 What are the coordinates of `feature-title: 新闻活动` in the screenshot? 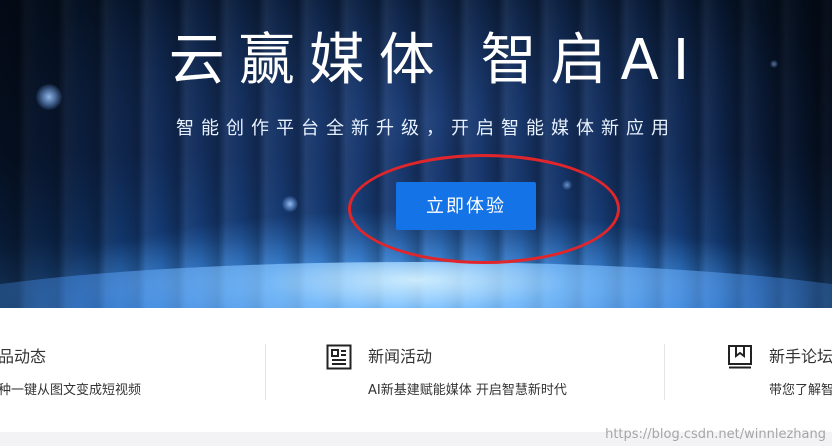 It's located at (400, 356).